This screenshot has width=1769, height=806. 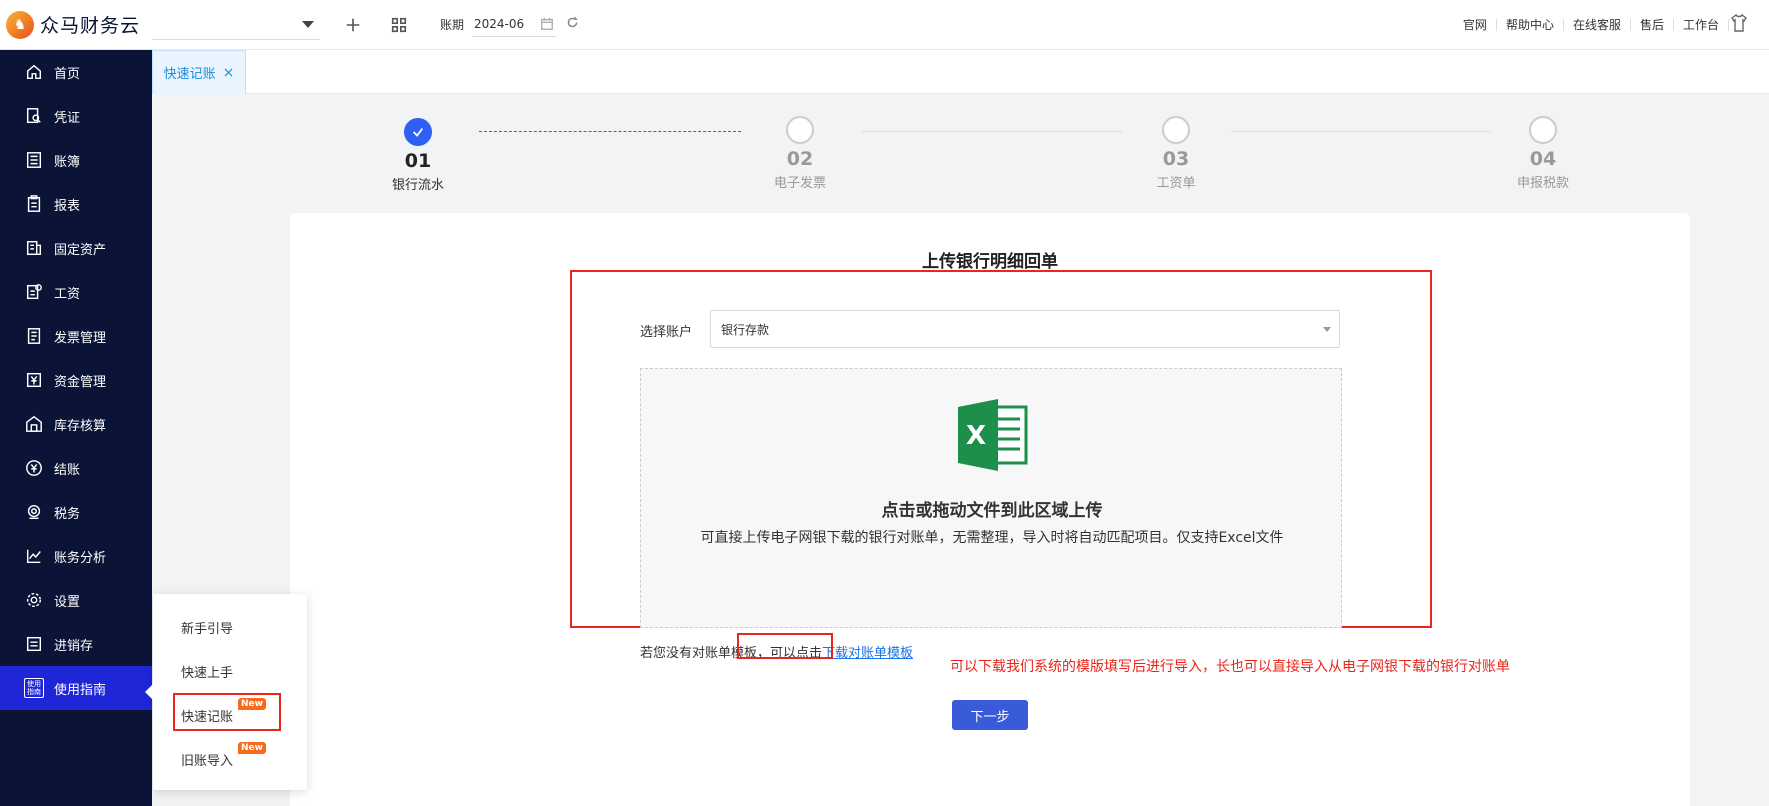 What do you see at coordinates (76, 512) in the screenshot?
I see `sidebar-item-tax: 税务` at bounding box center [76, 512].